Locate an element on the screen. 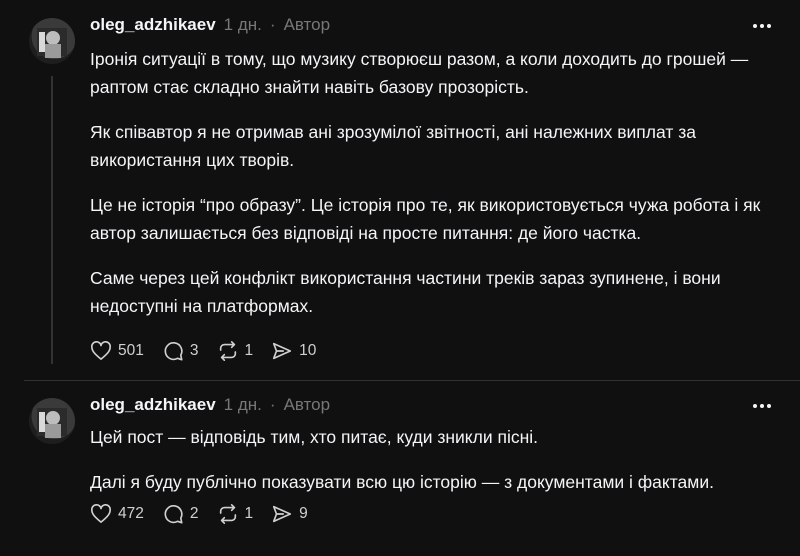  like-button: 472 is located at coordinates (117, 514).